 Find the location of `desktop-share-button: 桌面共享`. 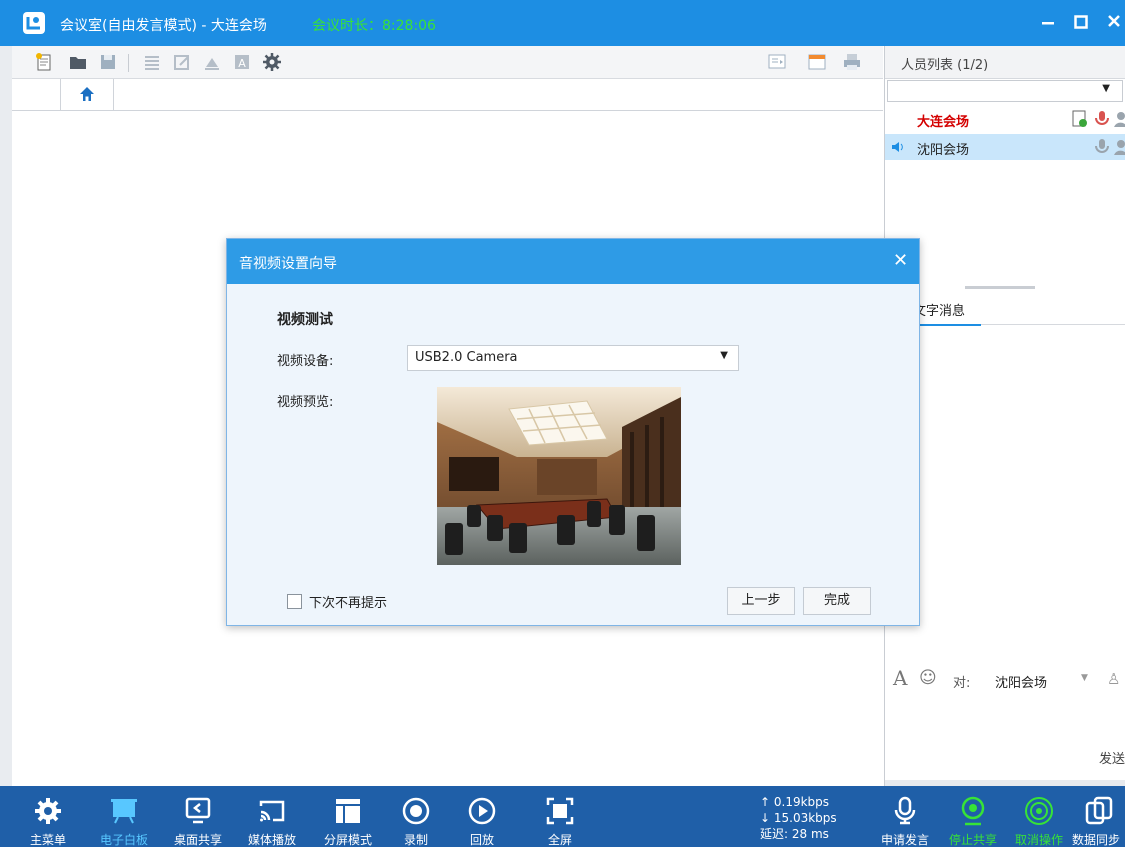

desktop-share-button: 桌面共享 is located at coordinates (198, 816).